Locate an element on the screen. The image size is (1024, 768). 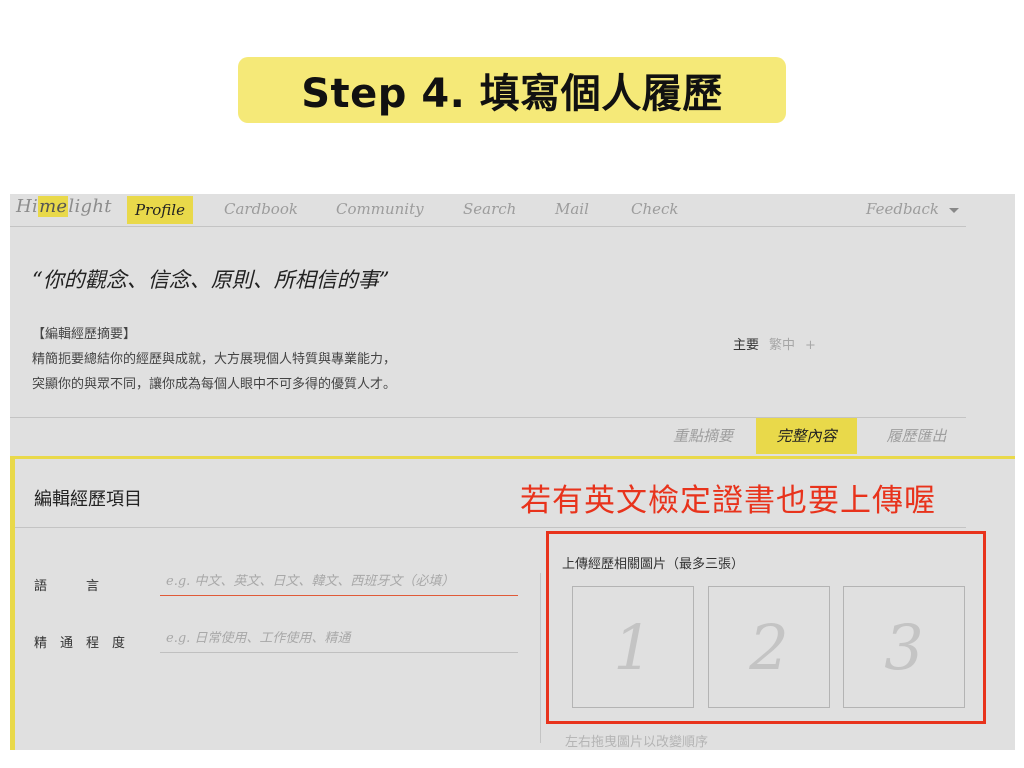
logo-text-post: light is located at coordinates (90, 206).